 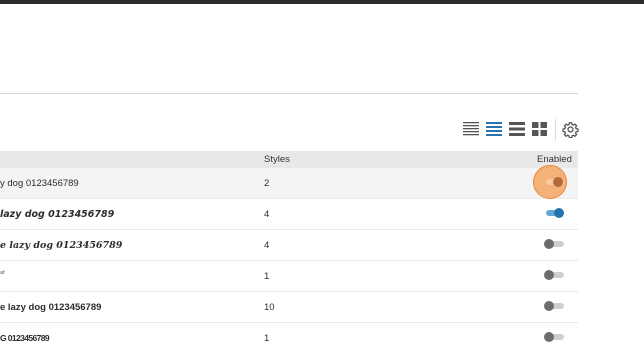 What do you see at coordinates (472, 129) in the screenshot?
I see `compact-list-view-icon` at bounding box center [472, 129].